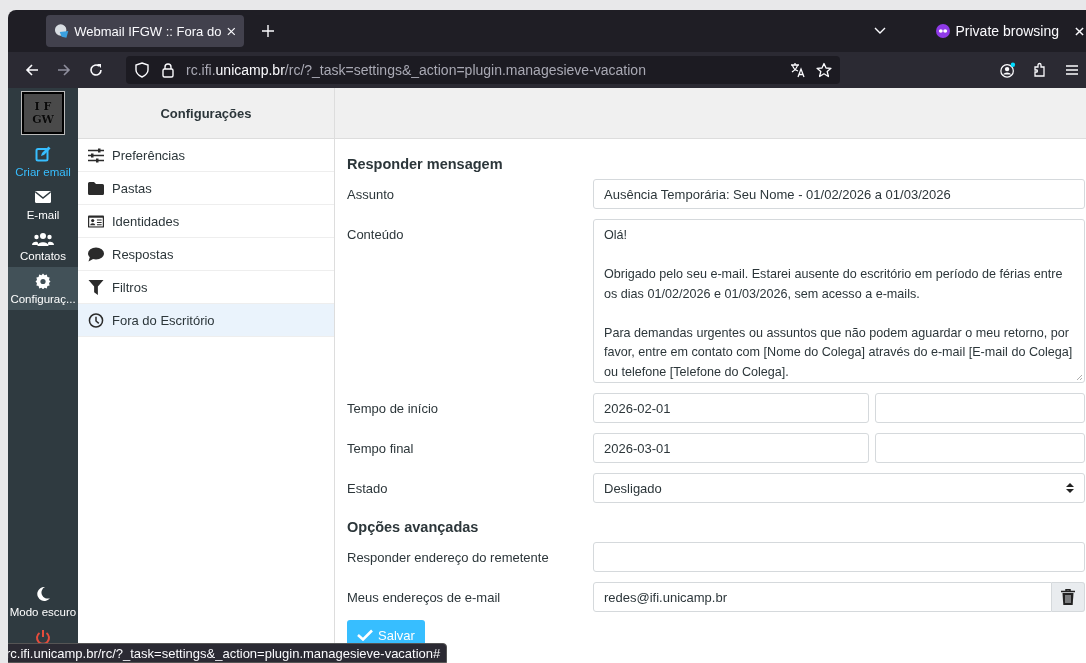 The image size is (1086, 663). What do you see at coordinates (798, 70) in the screenshot?
I see `translate-icon` at bounding box center [798, 70].